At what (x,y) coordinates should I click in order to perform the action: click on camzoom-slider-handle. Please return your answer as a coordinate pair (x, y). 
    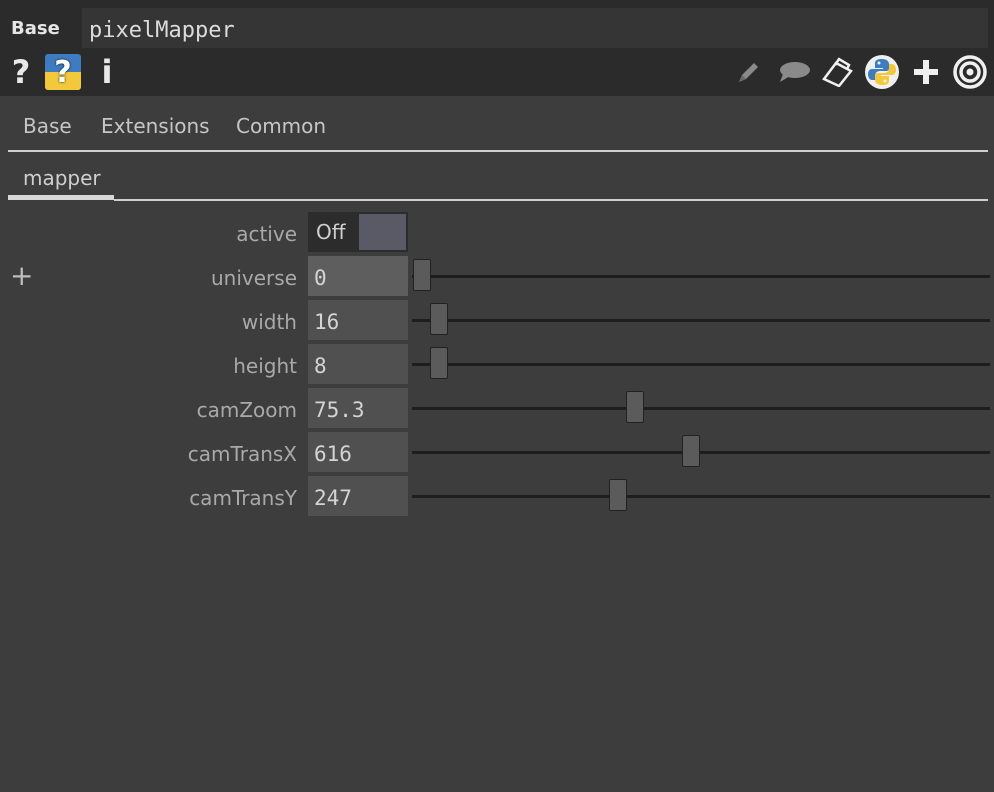
    Looking at the image, I should click on (634, 407).